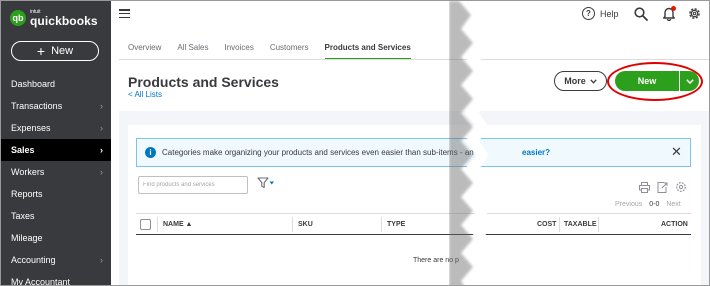  Describe the element at coordinates (413, 224) in the screenshot. I see `table-header: NAME ▲ SKU TYPE COST TAXABLE ACTION` at that location.